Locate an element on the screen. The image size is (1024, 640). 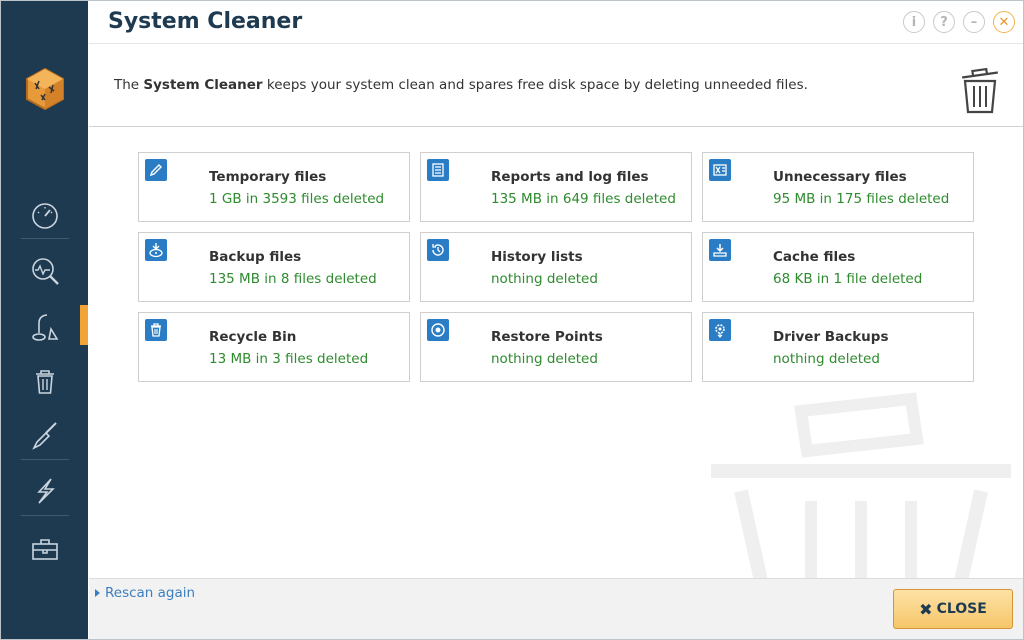
close-button: ✖ CLOSE is located at coordinates (953, 609).